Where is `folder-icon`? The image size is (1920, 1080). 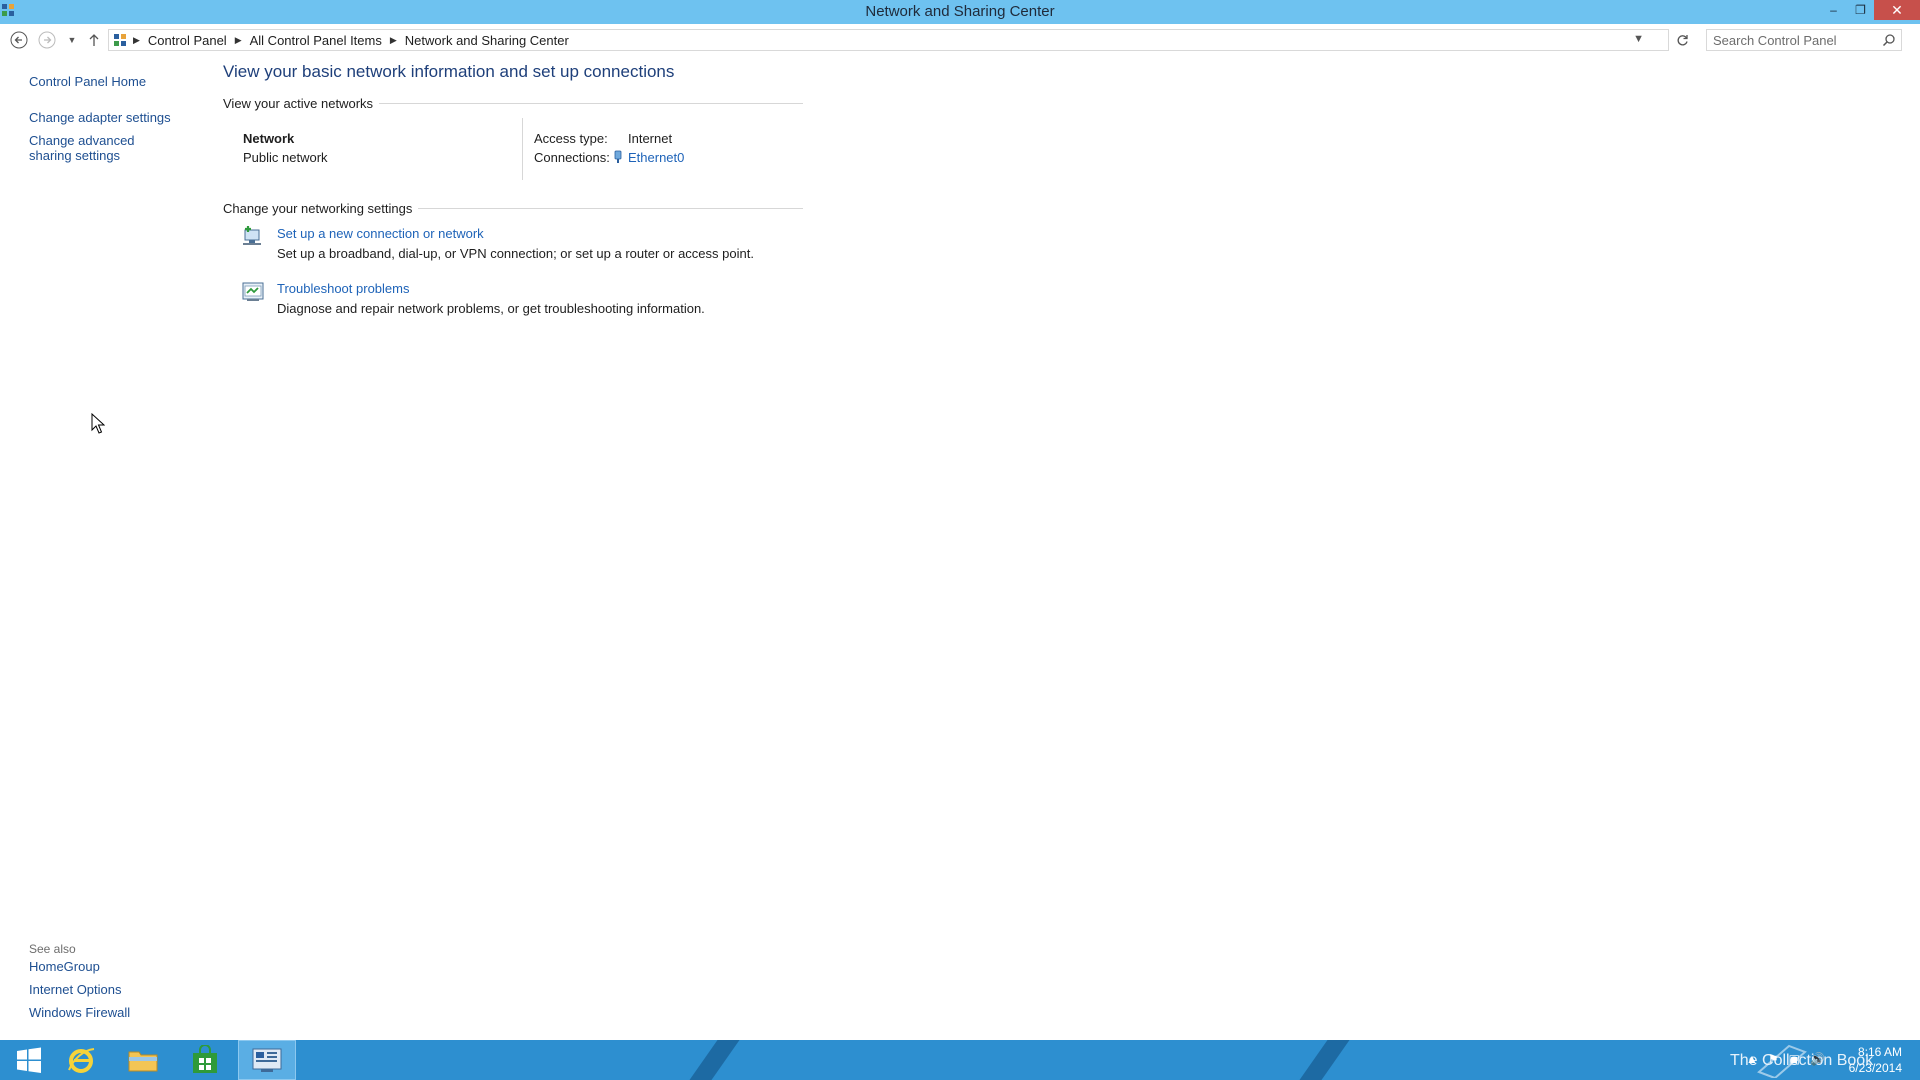 folder-icon is located at coordinates (143, 1061).